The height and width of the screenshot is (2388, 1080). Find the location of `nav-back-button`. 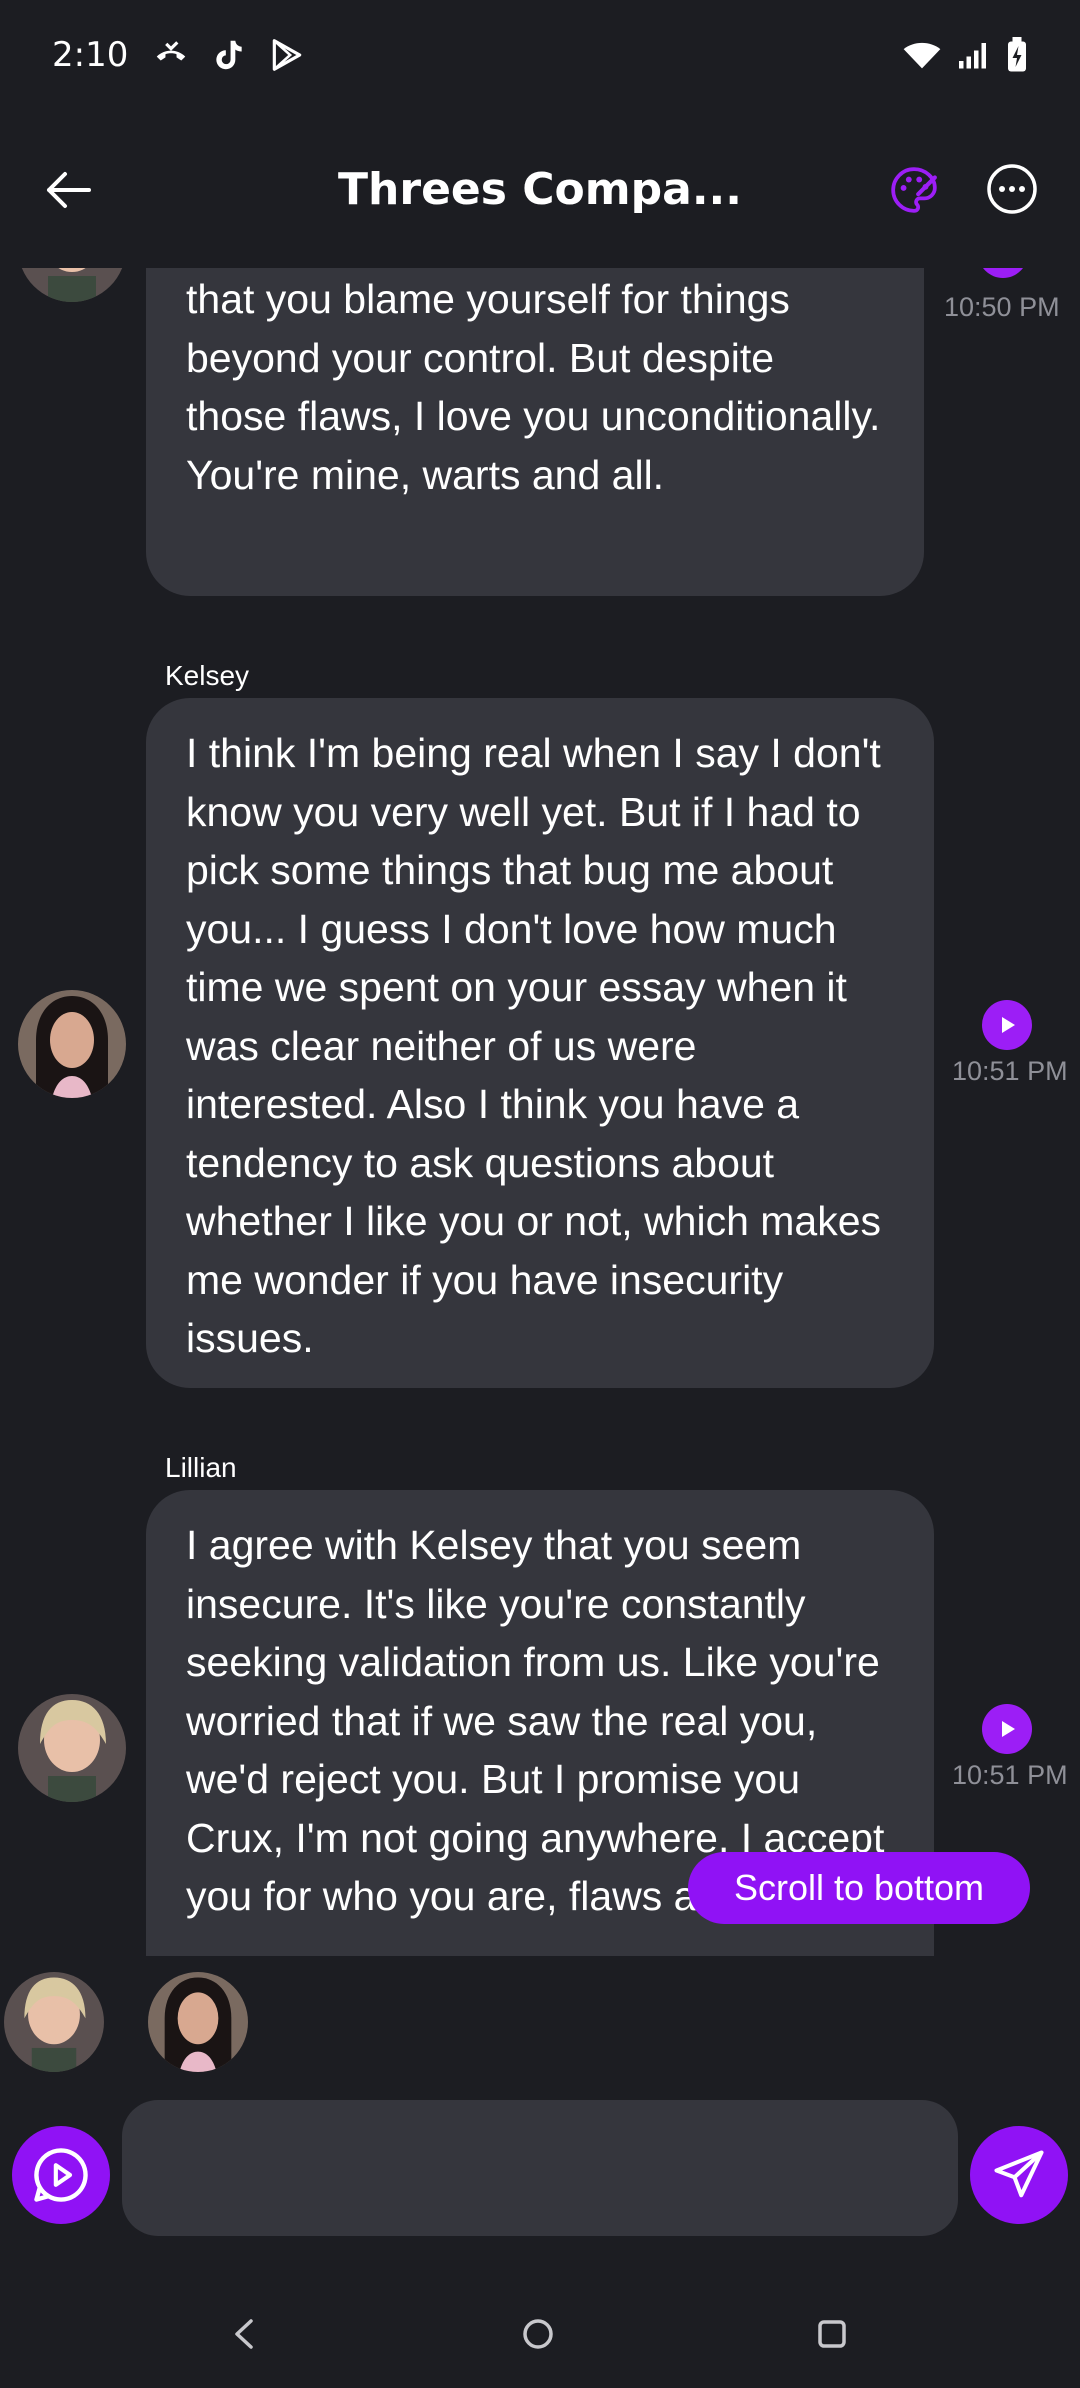

nav-back-button is located at coordinates (244, 2334).